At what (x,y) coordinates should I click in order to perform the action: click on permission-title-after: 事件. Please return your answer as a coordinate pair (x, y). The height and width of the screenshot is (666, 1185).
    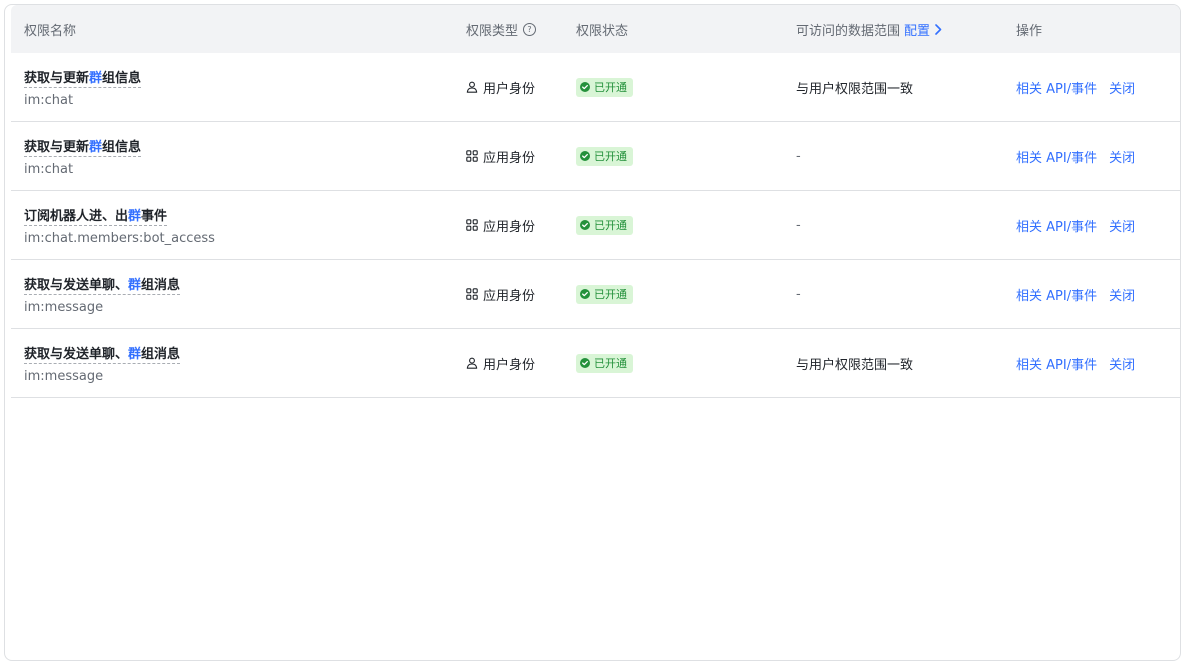
    Looking at the image, I should click on (154, 216).